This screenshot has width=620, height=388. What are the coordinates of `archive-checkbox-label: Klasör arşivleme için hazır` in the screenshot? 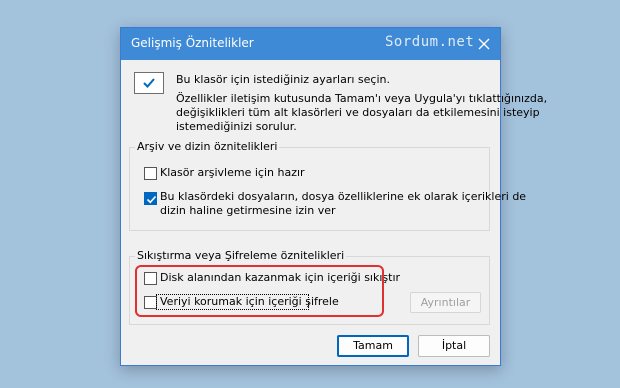 It's located at (232, 173).